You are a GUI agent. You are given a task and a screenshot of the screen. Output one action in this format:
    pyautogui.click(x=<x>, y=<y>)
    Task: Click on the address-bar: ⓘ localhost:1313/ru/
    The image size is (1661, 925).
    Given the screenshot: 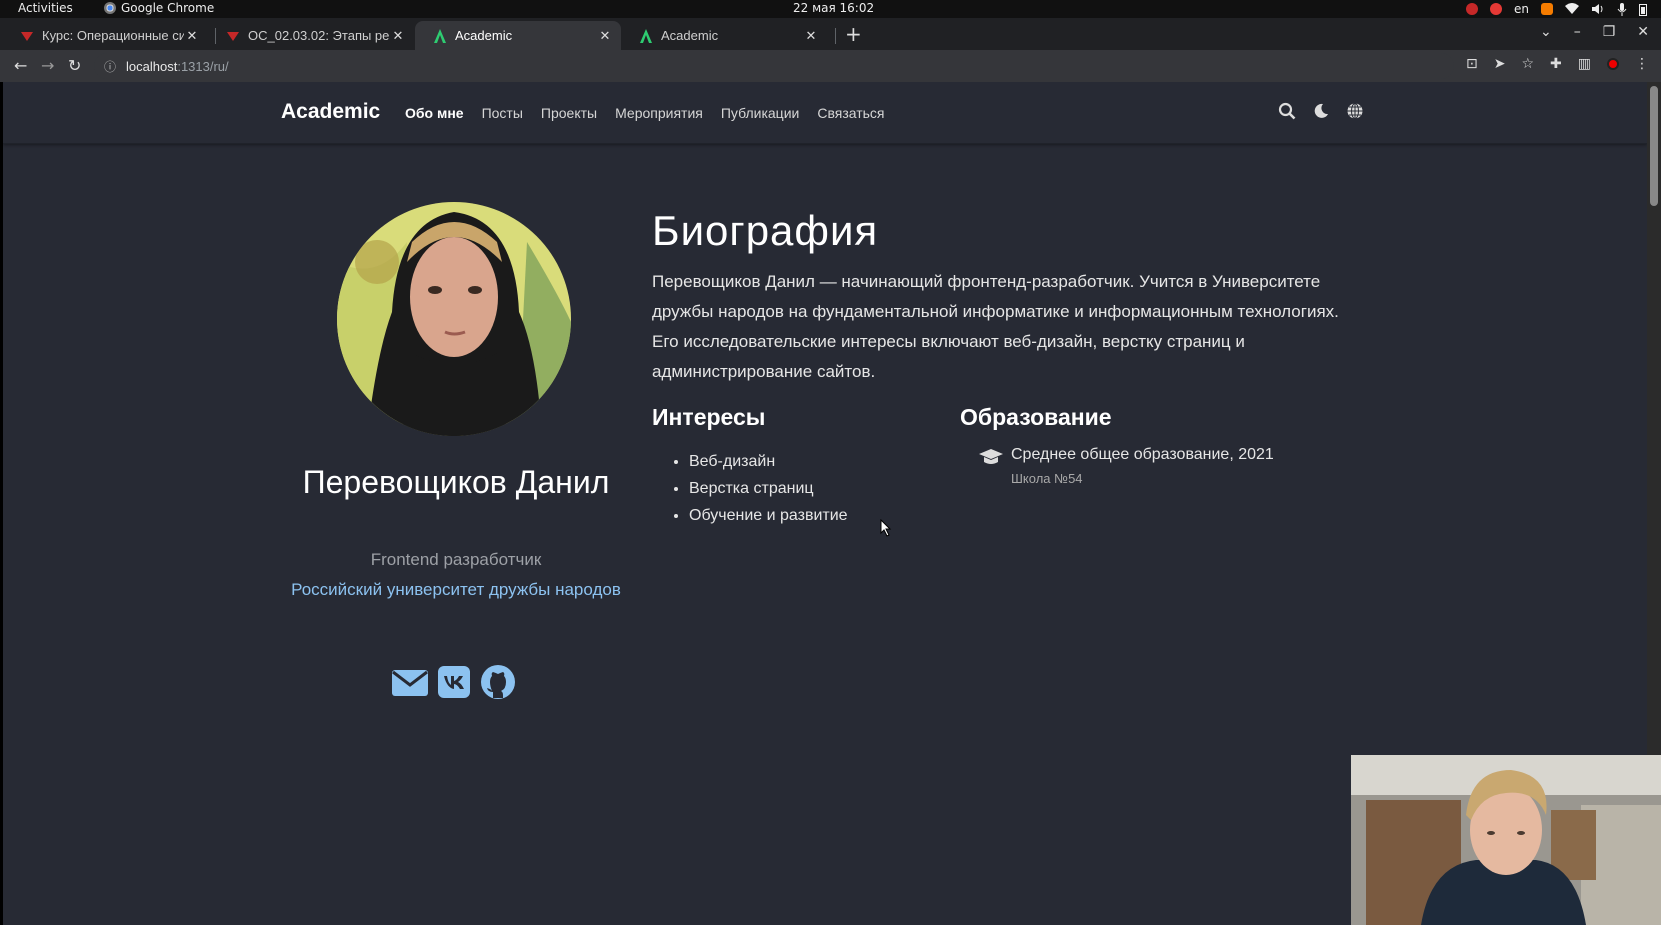 What is the action you would take?
    pyautogui.click(x=774, y=66)
    